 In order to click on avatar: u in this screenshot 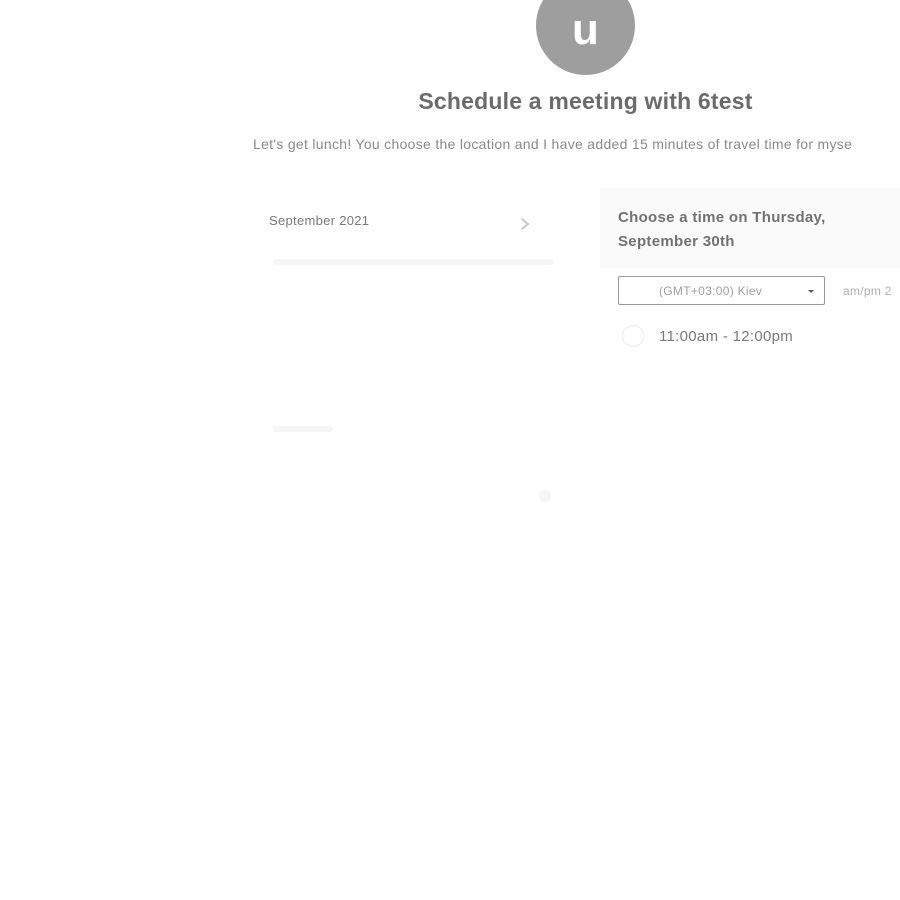, I will do `click(585, 37)`.